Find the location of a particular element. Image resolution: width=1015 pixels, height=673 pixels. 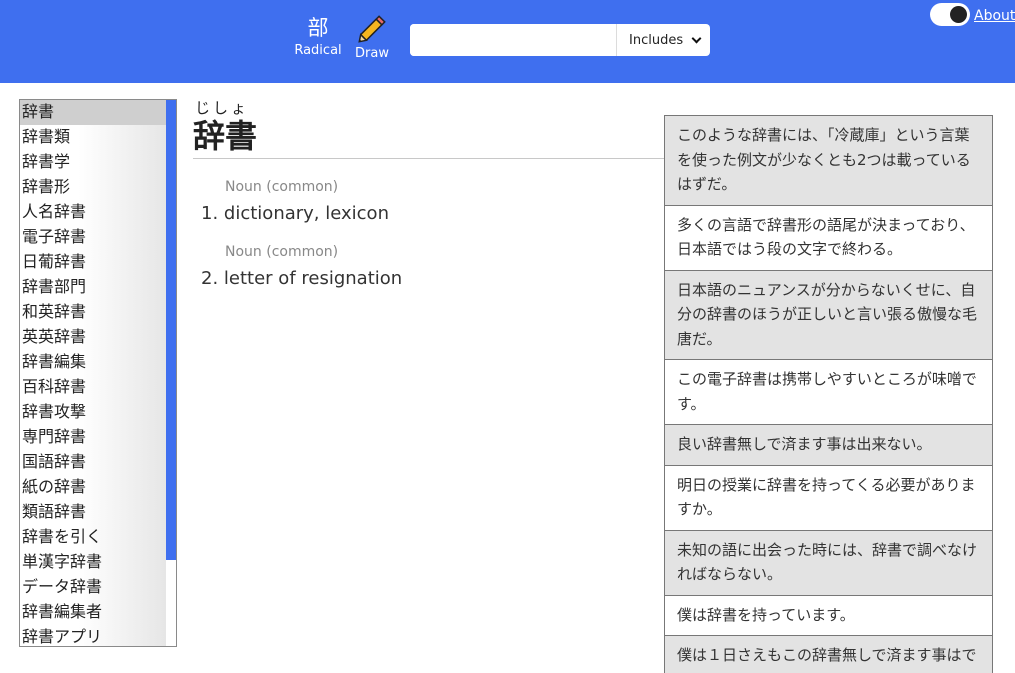

word-list-item: 人名辞書 is located at coordinates (93, 212).